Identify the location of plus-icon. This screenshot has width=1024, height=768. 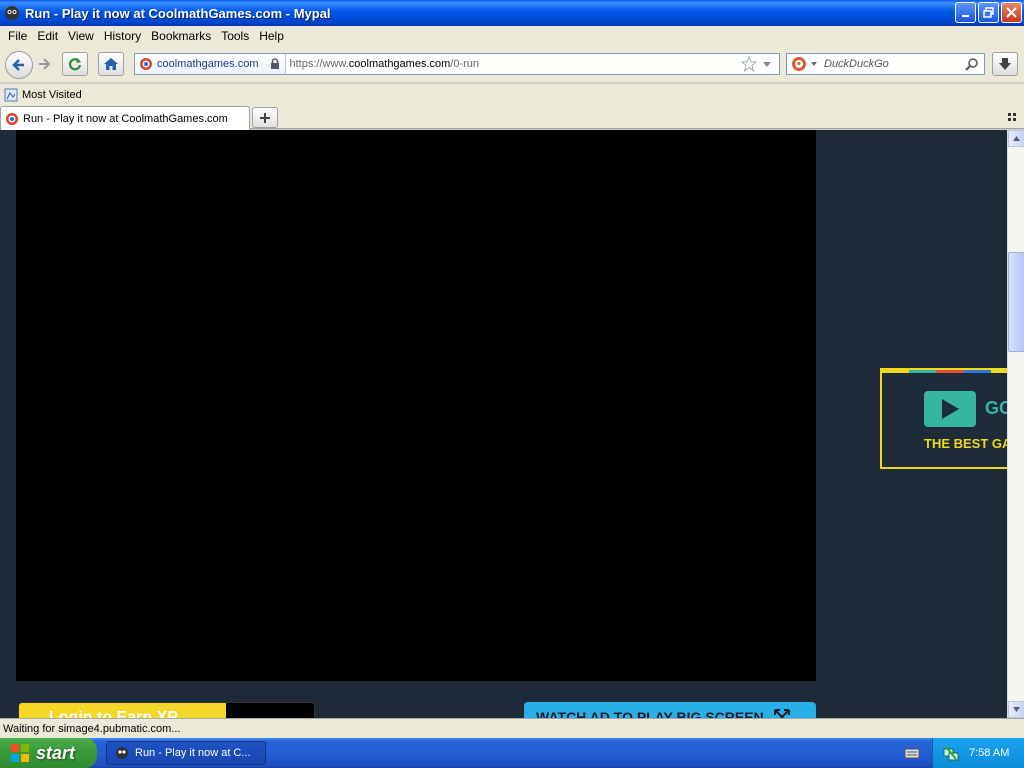
(265, 117).